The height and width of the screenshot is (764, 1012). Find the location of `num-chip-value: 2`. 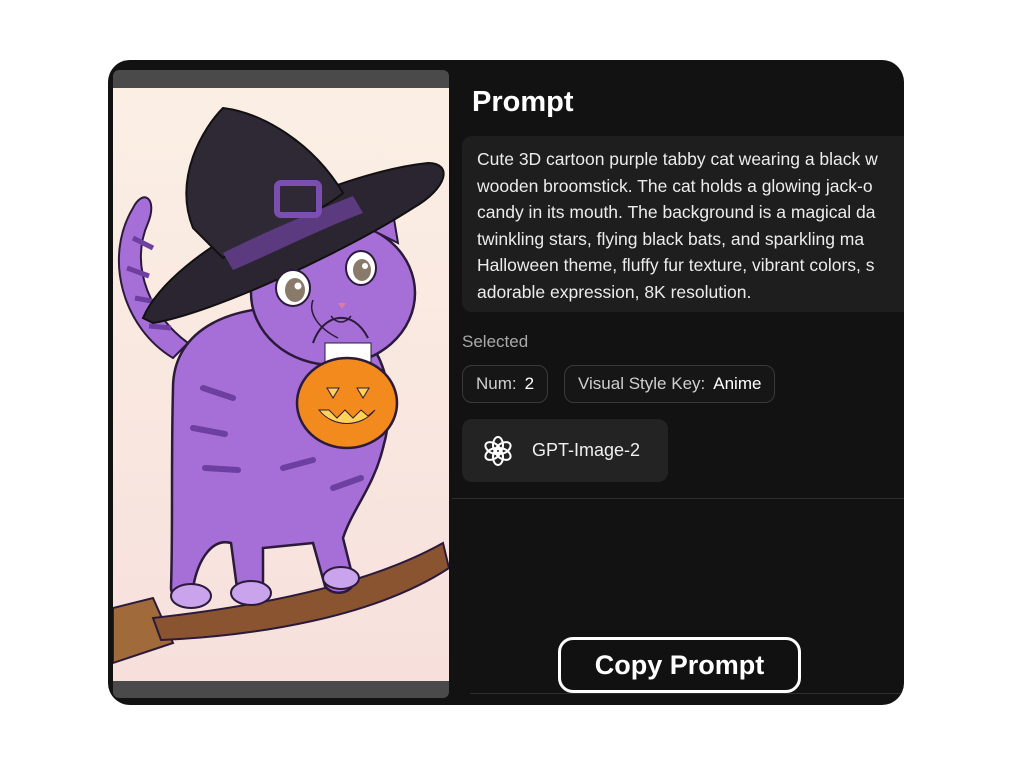

num-chip-value: 2 is located at coordinates (529, 383).